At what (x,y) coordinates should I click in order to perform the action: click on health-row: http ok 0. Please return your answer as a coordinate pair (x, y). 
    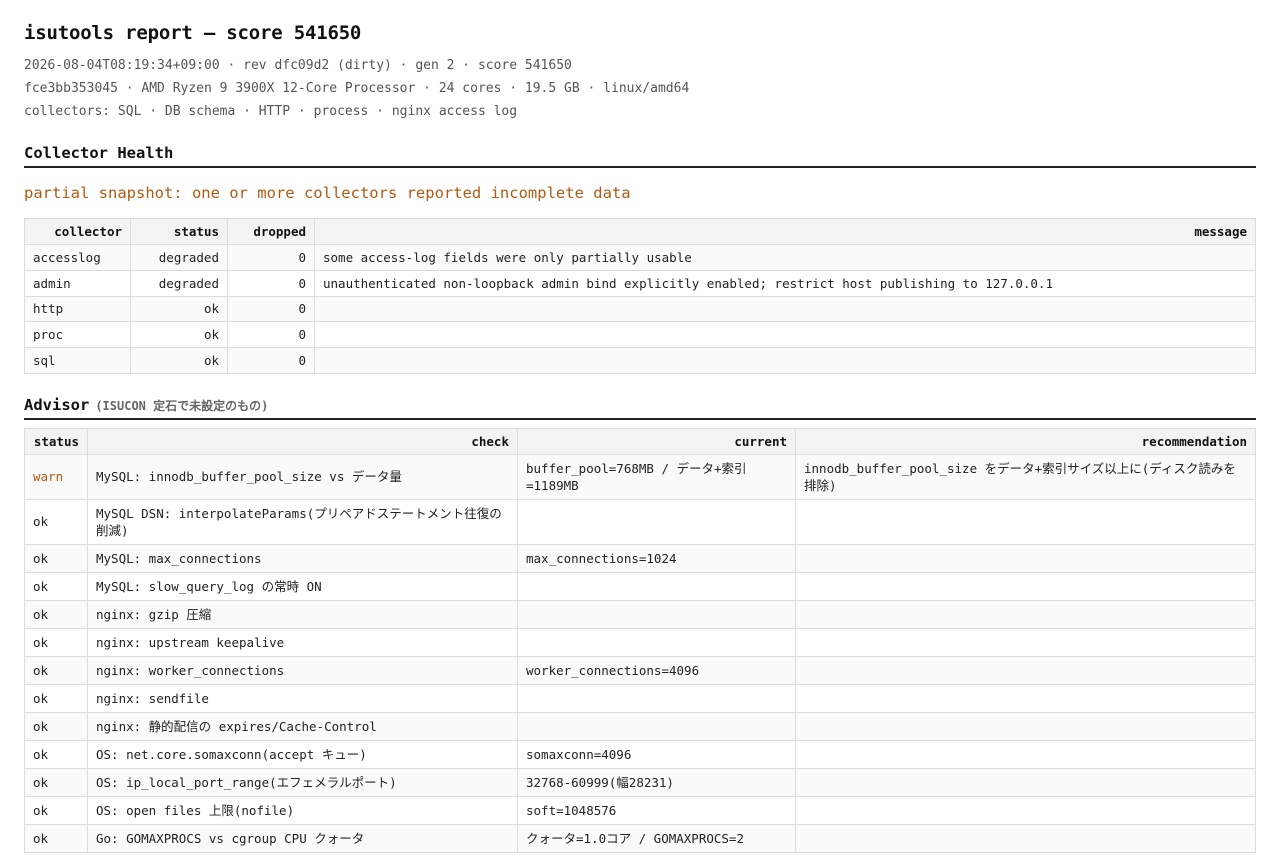
    Looking at the image, I should click on (640, 309).